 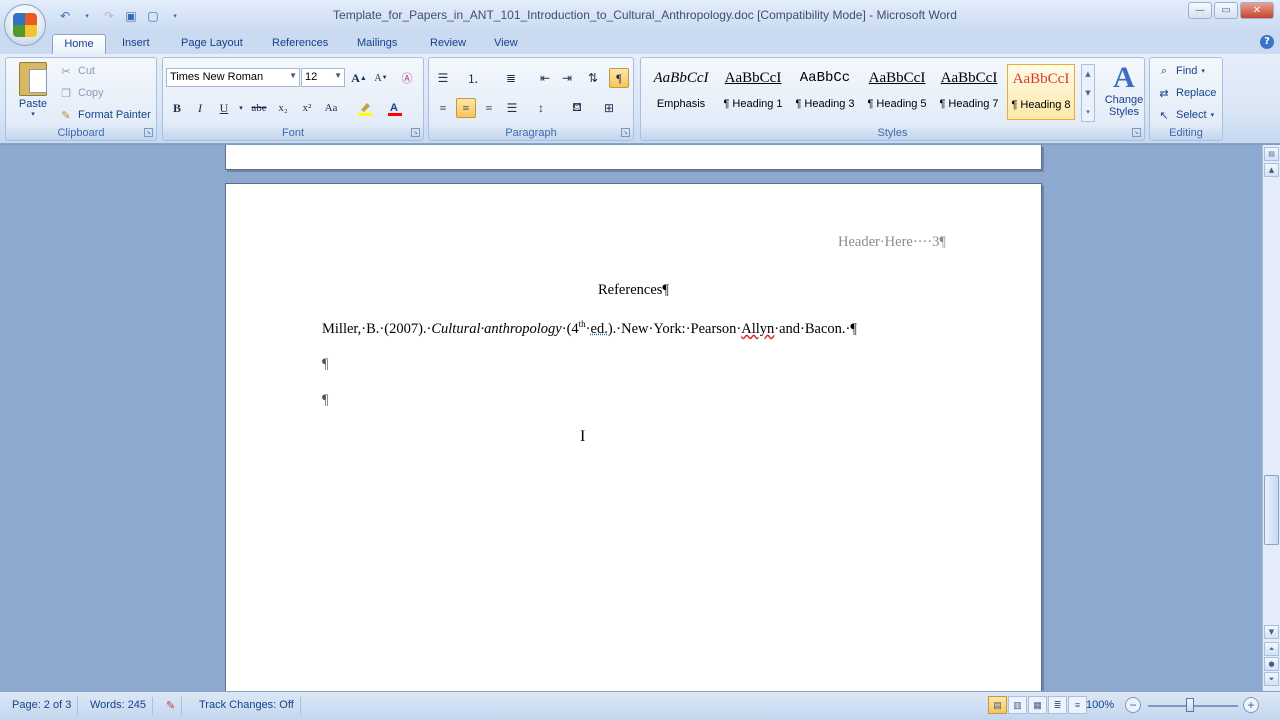 What do you see at coordinates (307, 108) in the screenshot?
I see `superscript-button: x²` at bounding box center [307, 108].